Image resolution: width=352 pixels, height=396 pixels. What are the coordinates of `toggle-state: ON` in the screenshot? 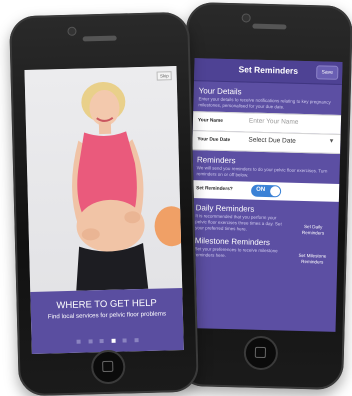 It's located at (261, 190).